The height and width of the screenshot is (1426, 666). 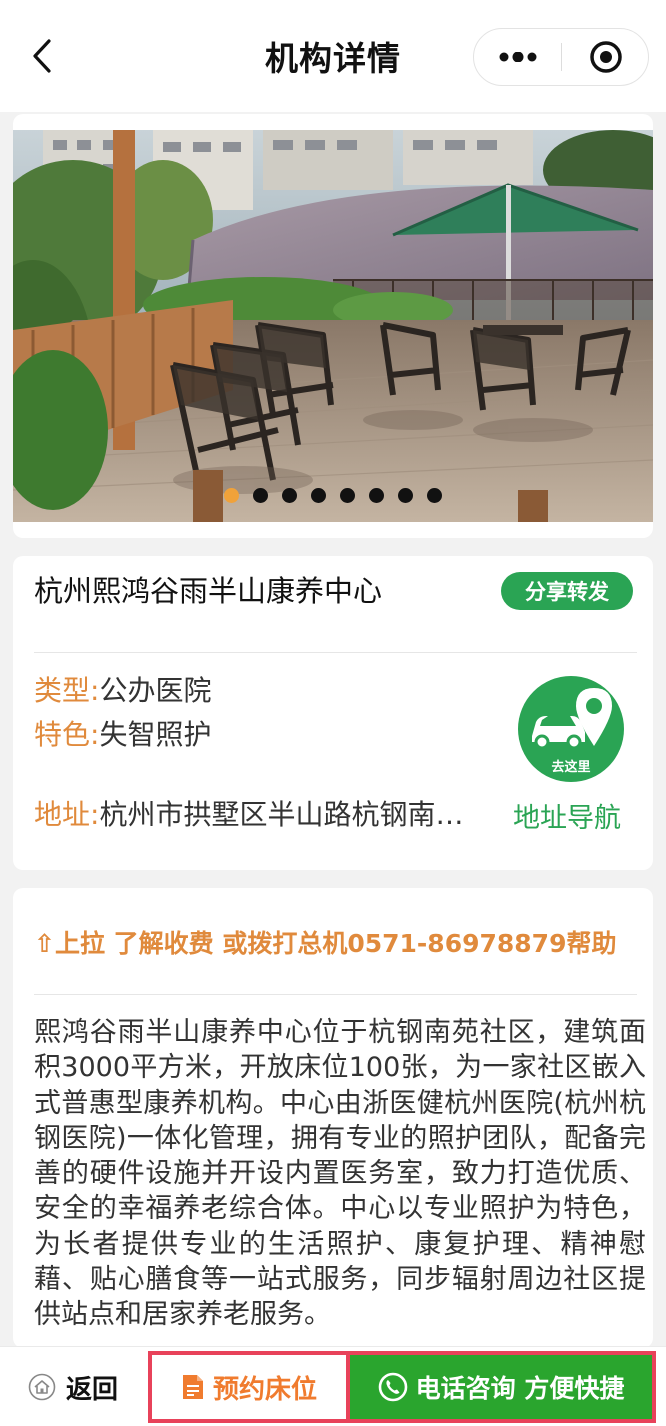 I want to click on home-back-button: 返回, so click(x=73, y=1386).